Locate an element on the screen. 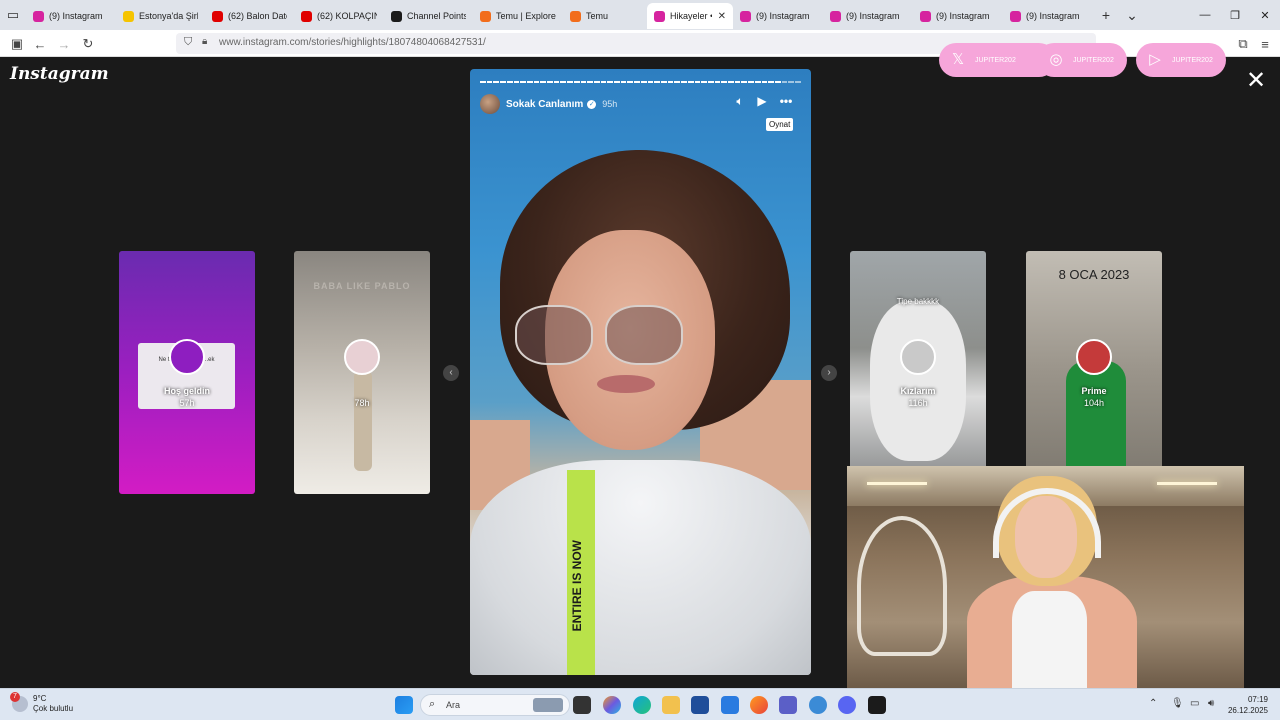  edge-icon is located at coordinates (642, 705).